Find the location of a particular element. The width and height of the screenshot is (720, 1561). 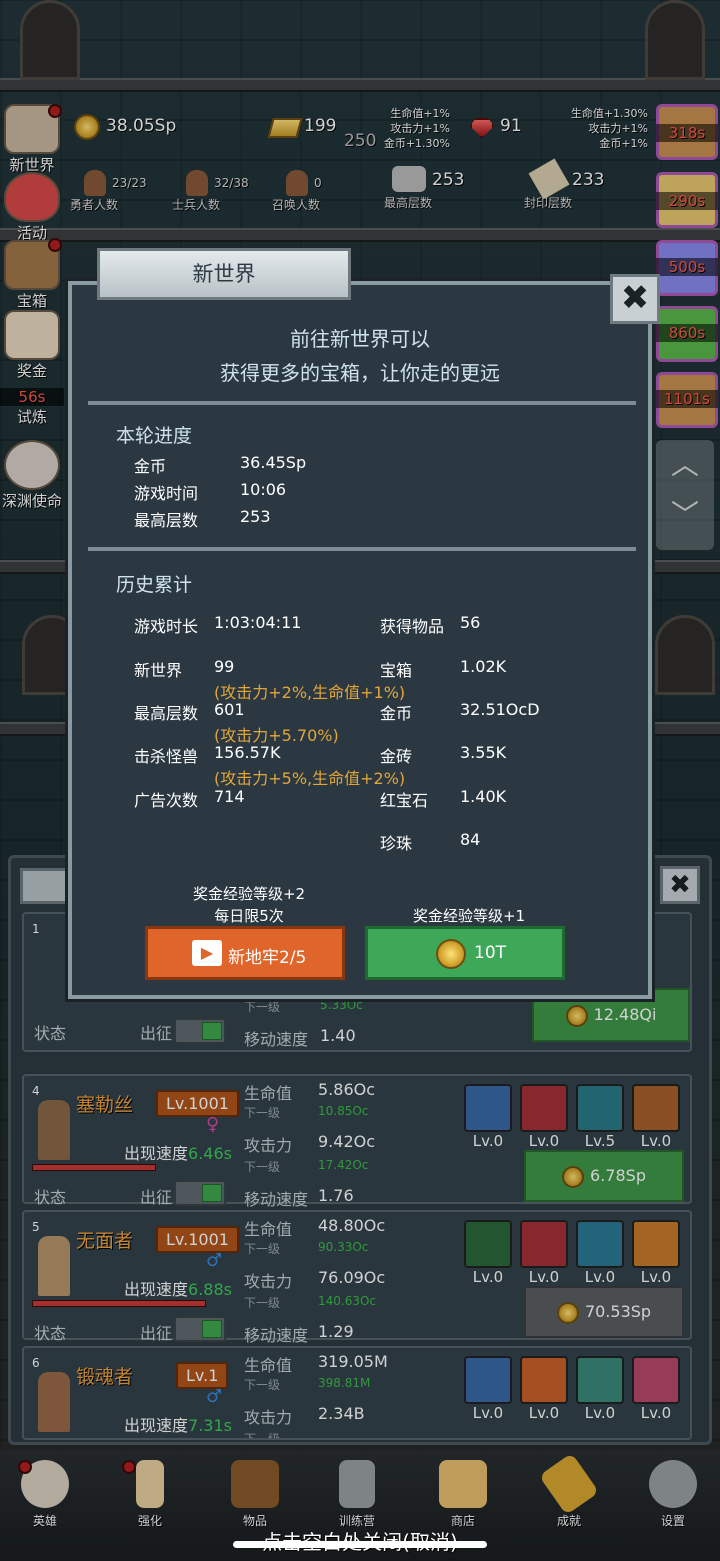

round-gold-label: 金币 is located at coordinates (150, 466).